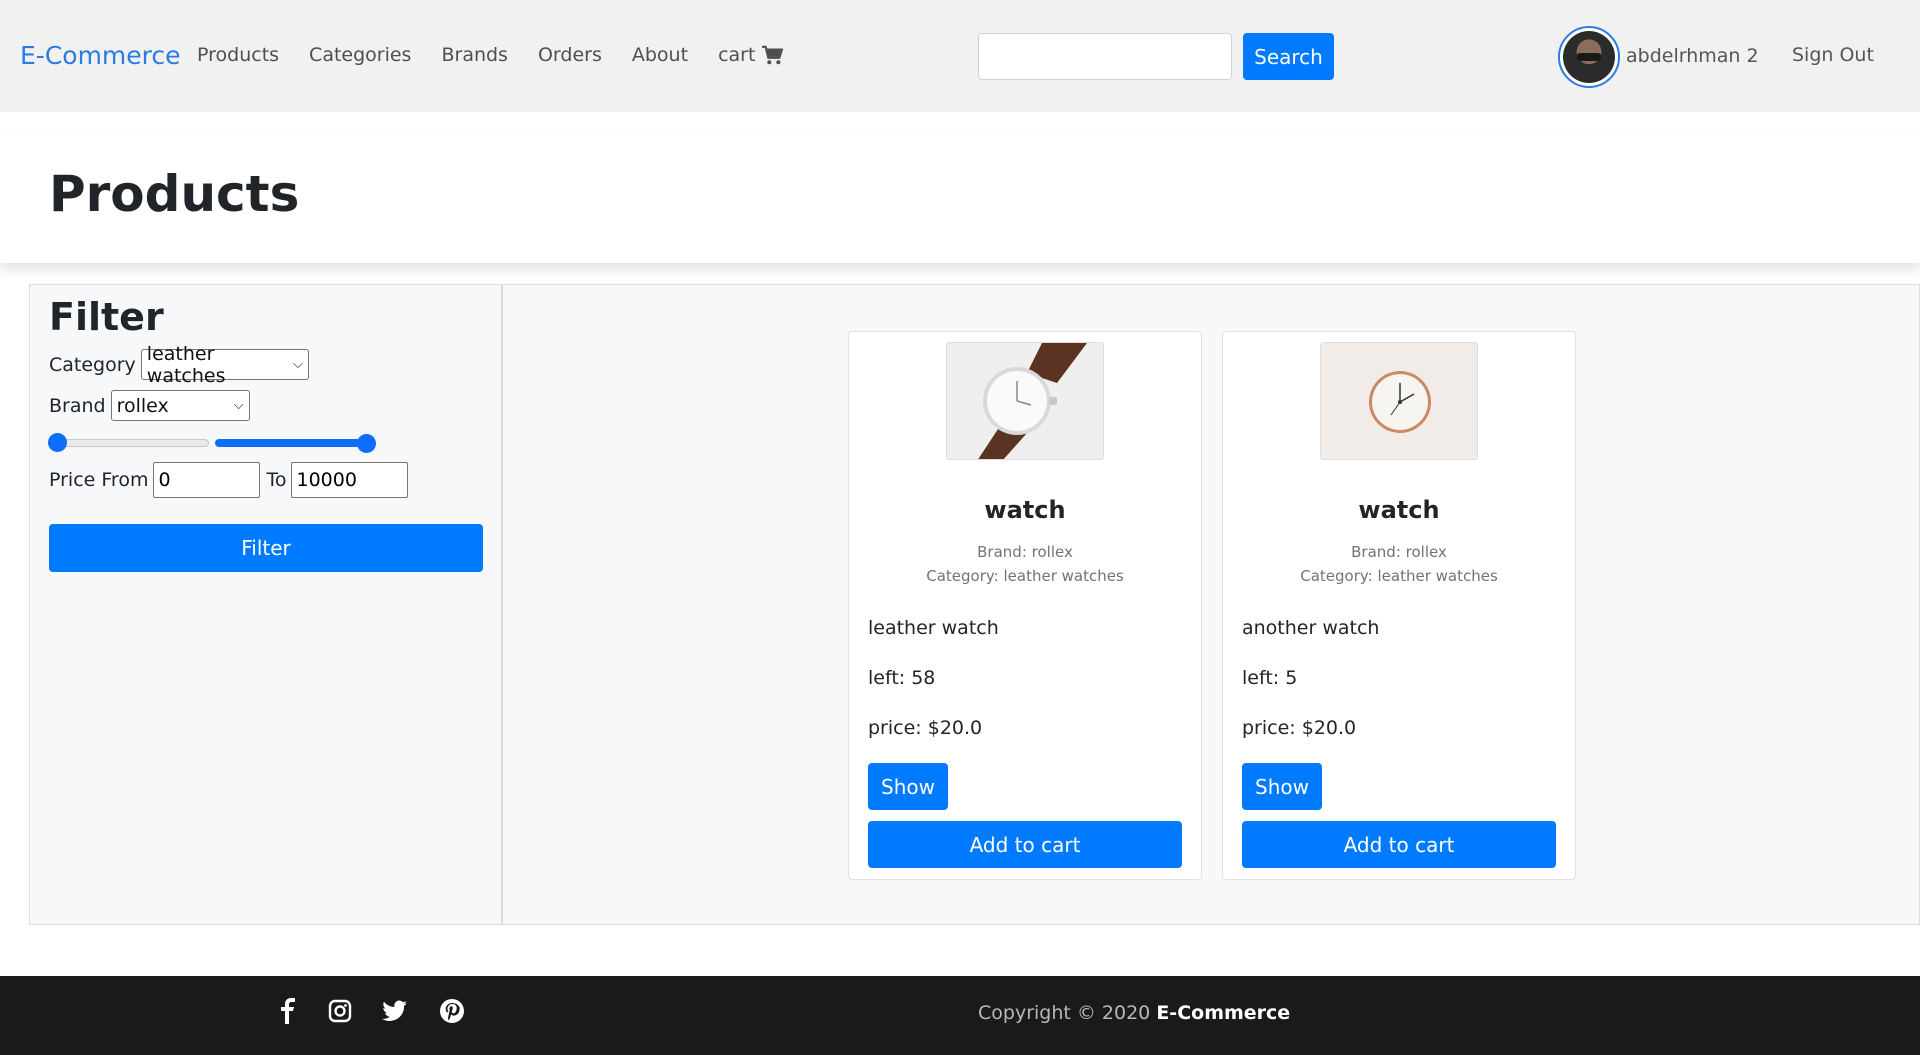  Describe the element at coordinates (933, 628) in the screenshot. I see `product-description: leather watch` at that location.